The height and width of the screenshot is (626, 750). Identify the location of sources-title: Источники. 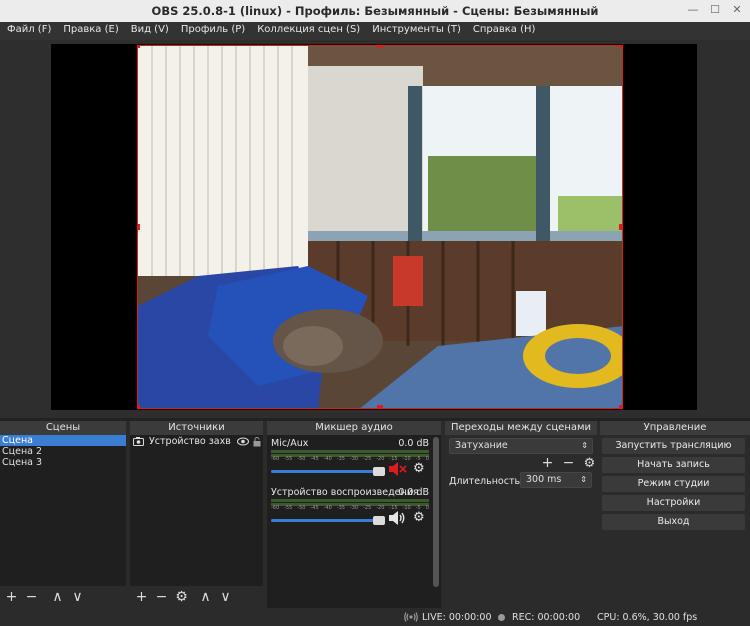
(196, 428).